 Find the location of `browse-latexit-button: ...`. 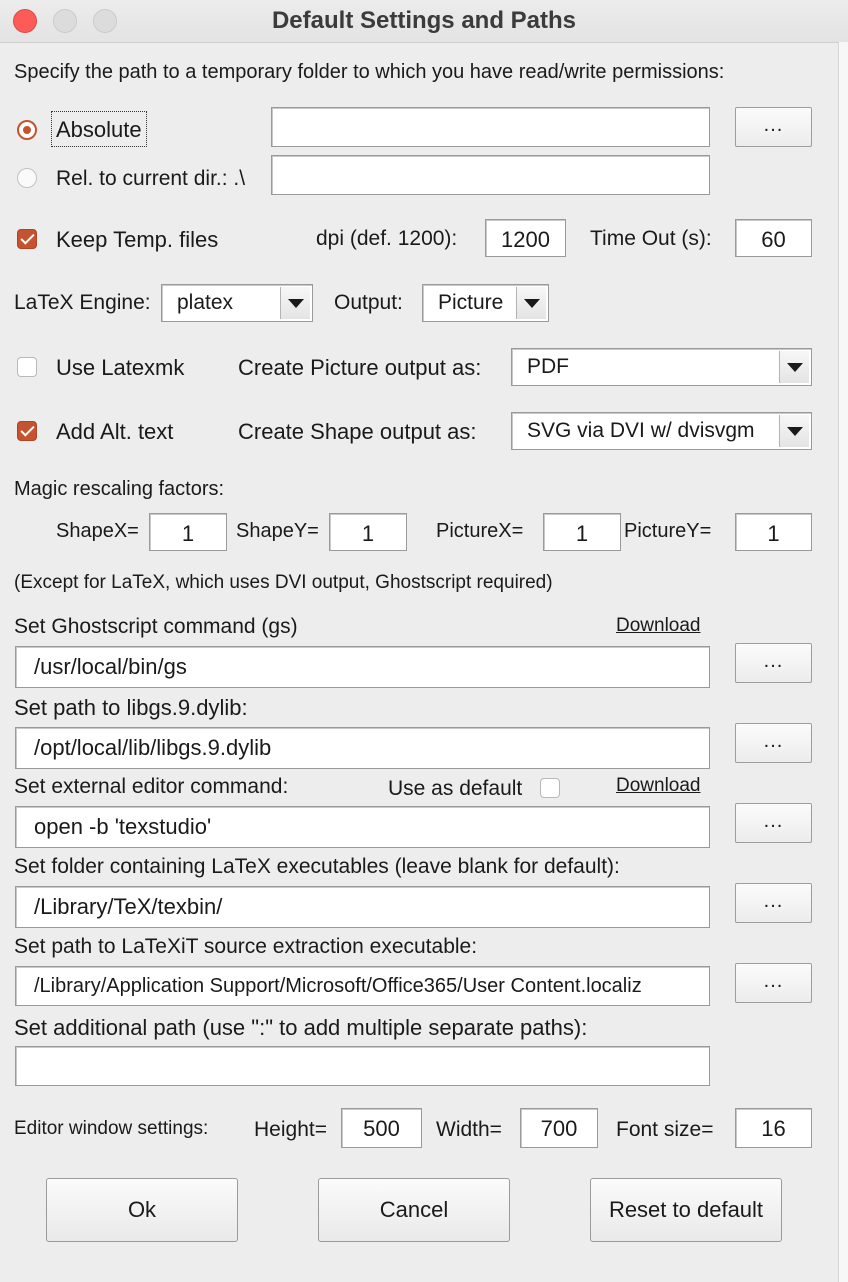

browse-latexit-button: ... is located at coordinates (773, 983).